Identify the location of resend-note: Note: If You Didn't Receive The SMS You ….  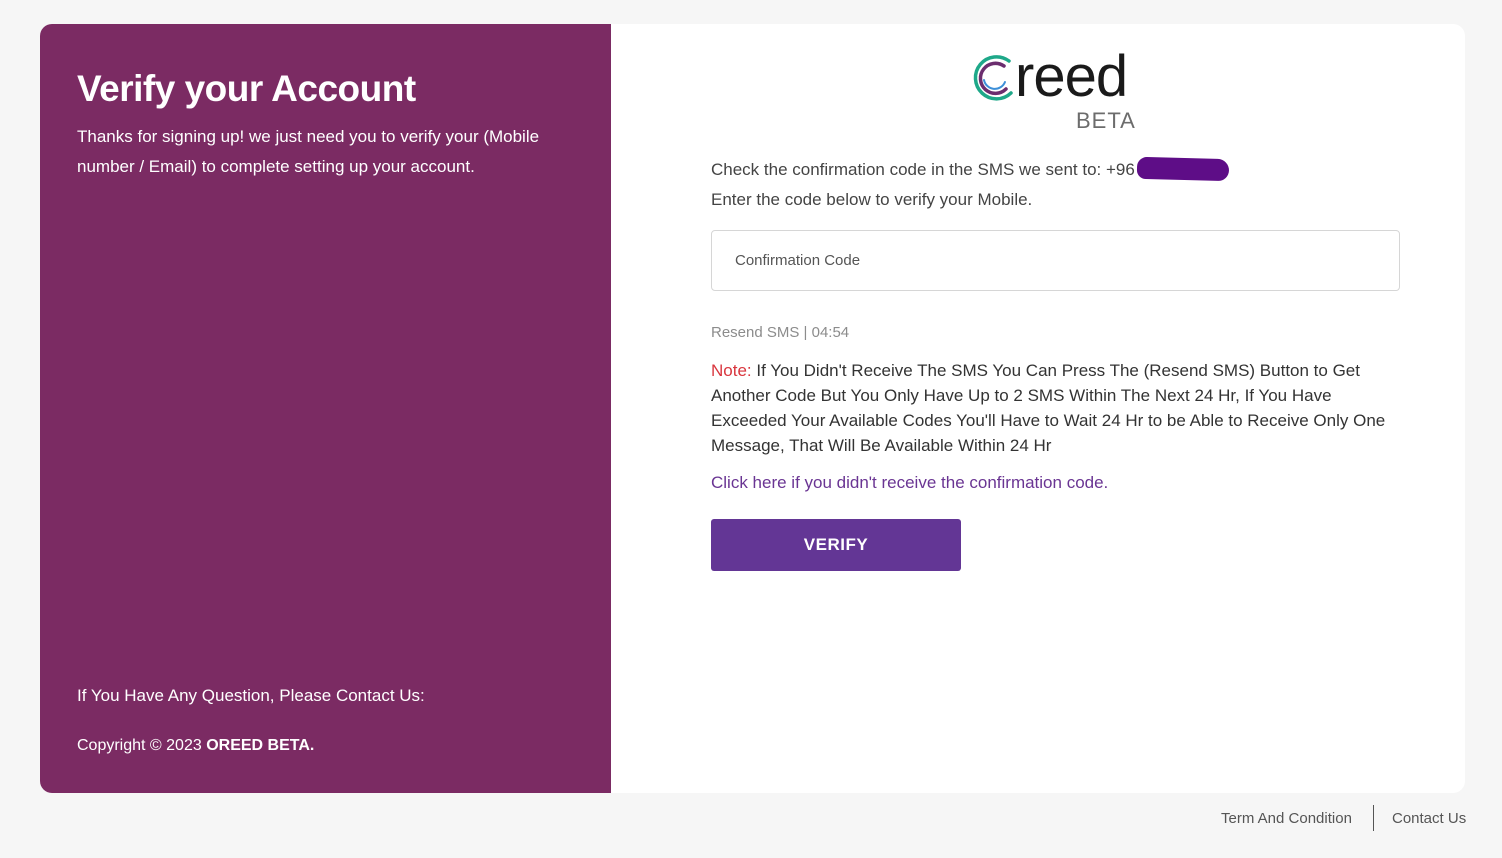
(1058, 408).